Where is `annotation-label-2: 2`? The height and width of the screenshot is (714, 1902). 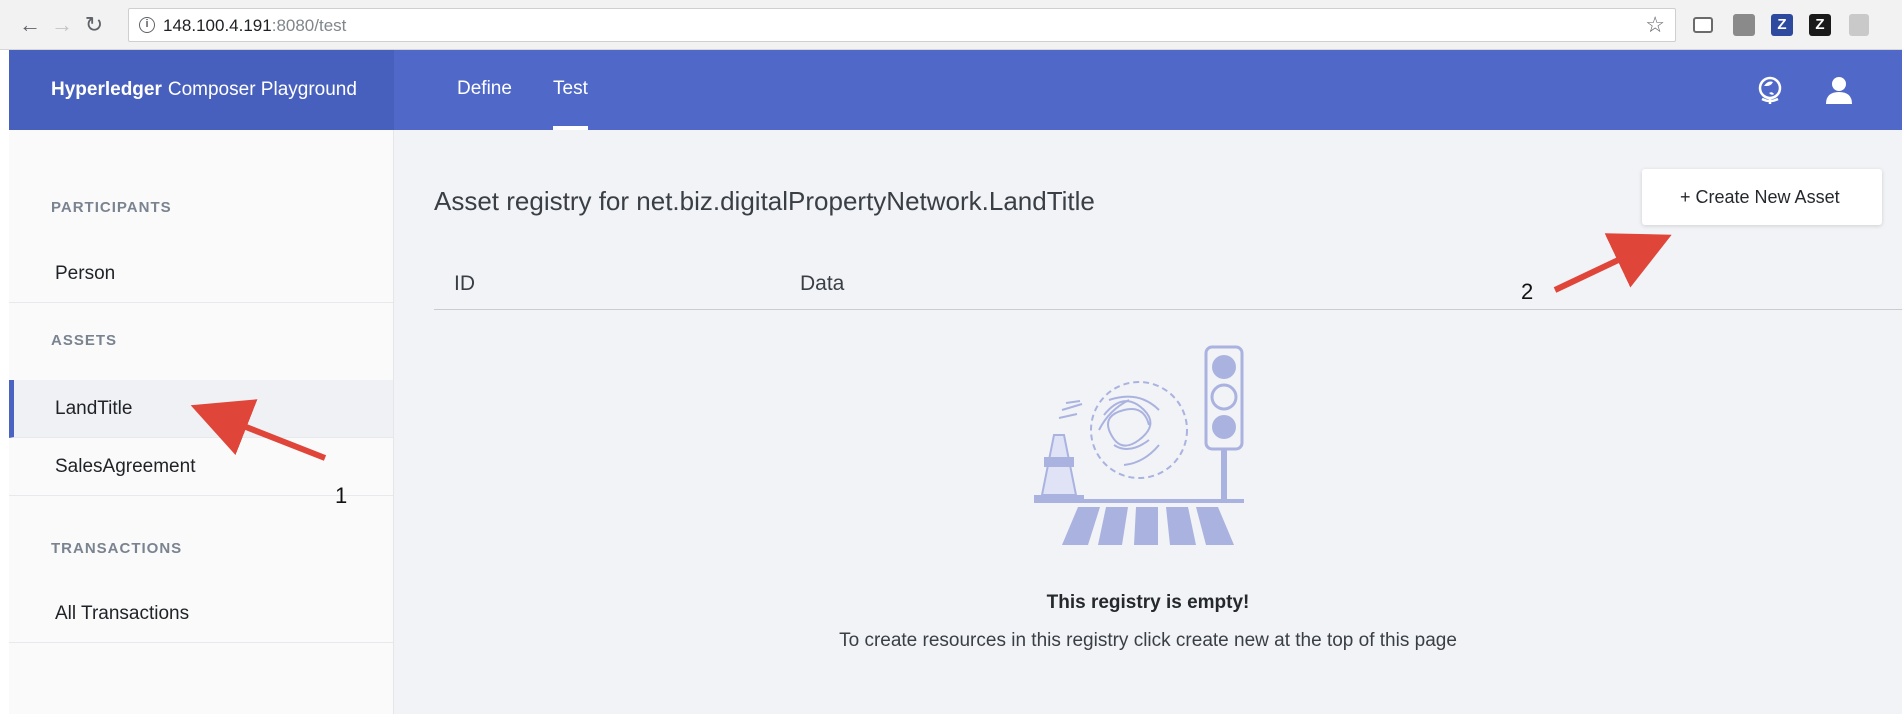 annotation-label-2: 2 is located at coordinates (1527, 291).